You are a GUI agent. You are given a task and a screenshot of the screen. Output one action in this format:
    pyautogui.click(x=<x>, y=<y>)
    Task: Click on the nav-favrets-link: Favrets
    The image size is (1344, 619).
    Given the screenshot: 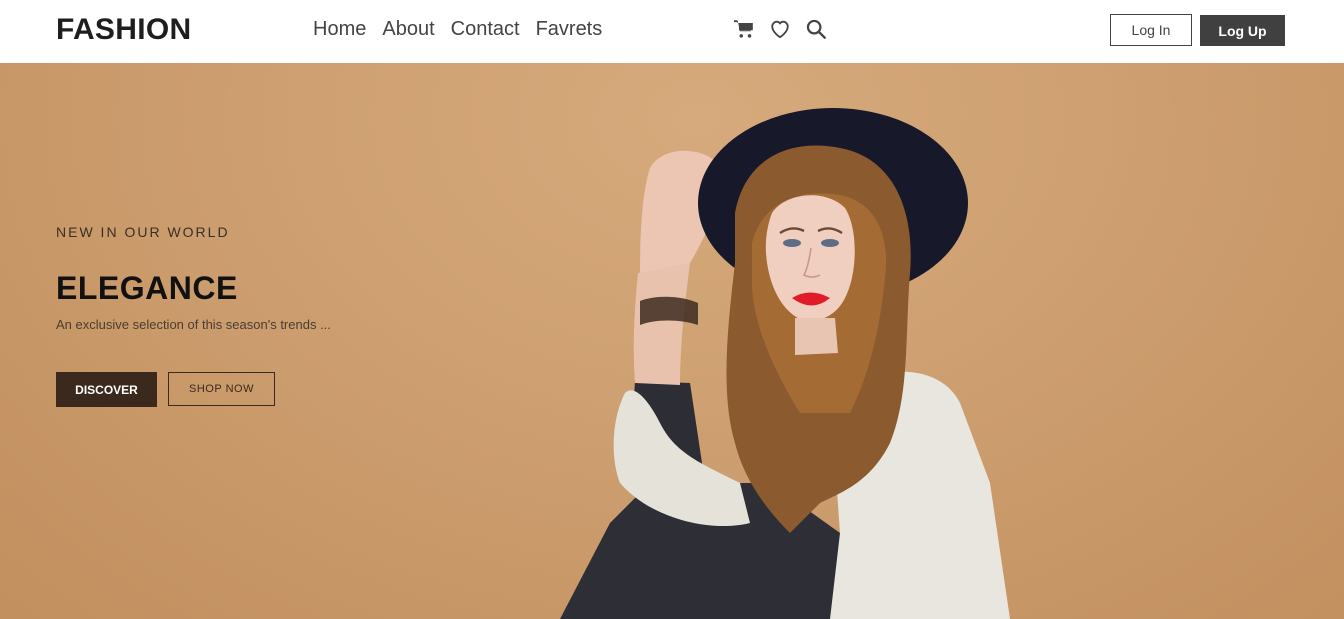 What is the action you would take?
    pyautogui.click(x=569, y=29)
    